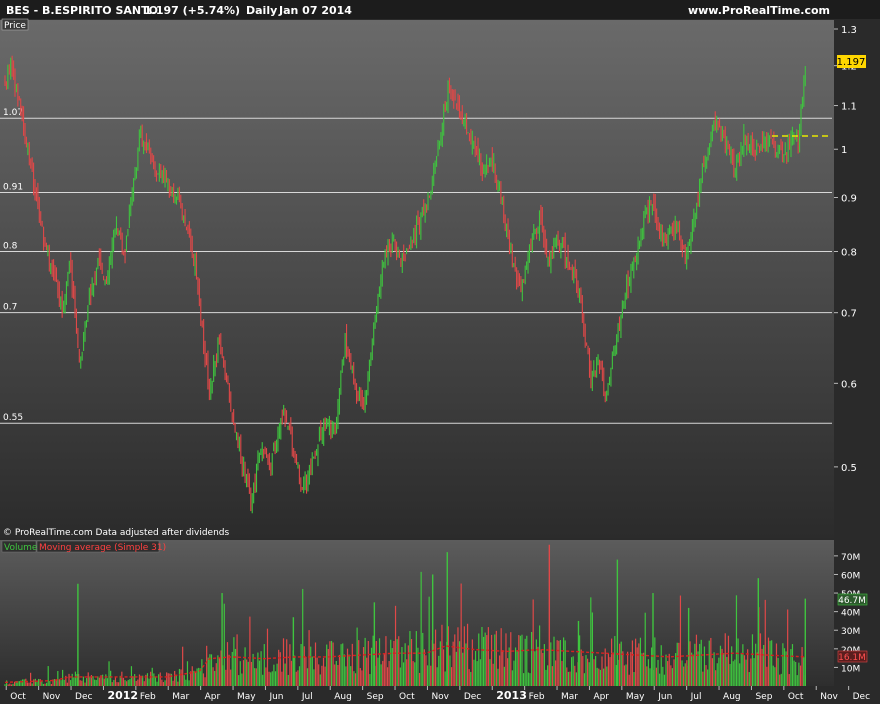 The image size is (880, 704). What do you see at coordinates (851, 62) in the screenshot?
I see `last-price-label: 1.197` at bounding box center [851, 62].